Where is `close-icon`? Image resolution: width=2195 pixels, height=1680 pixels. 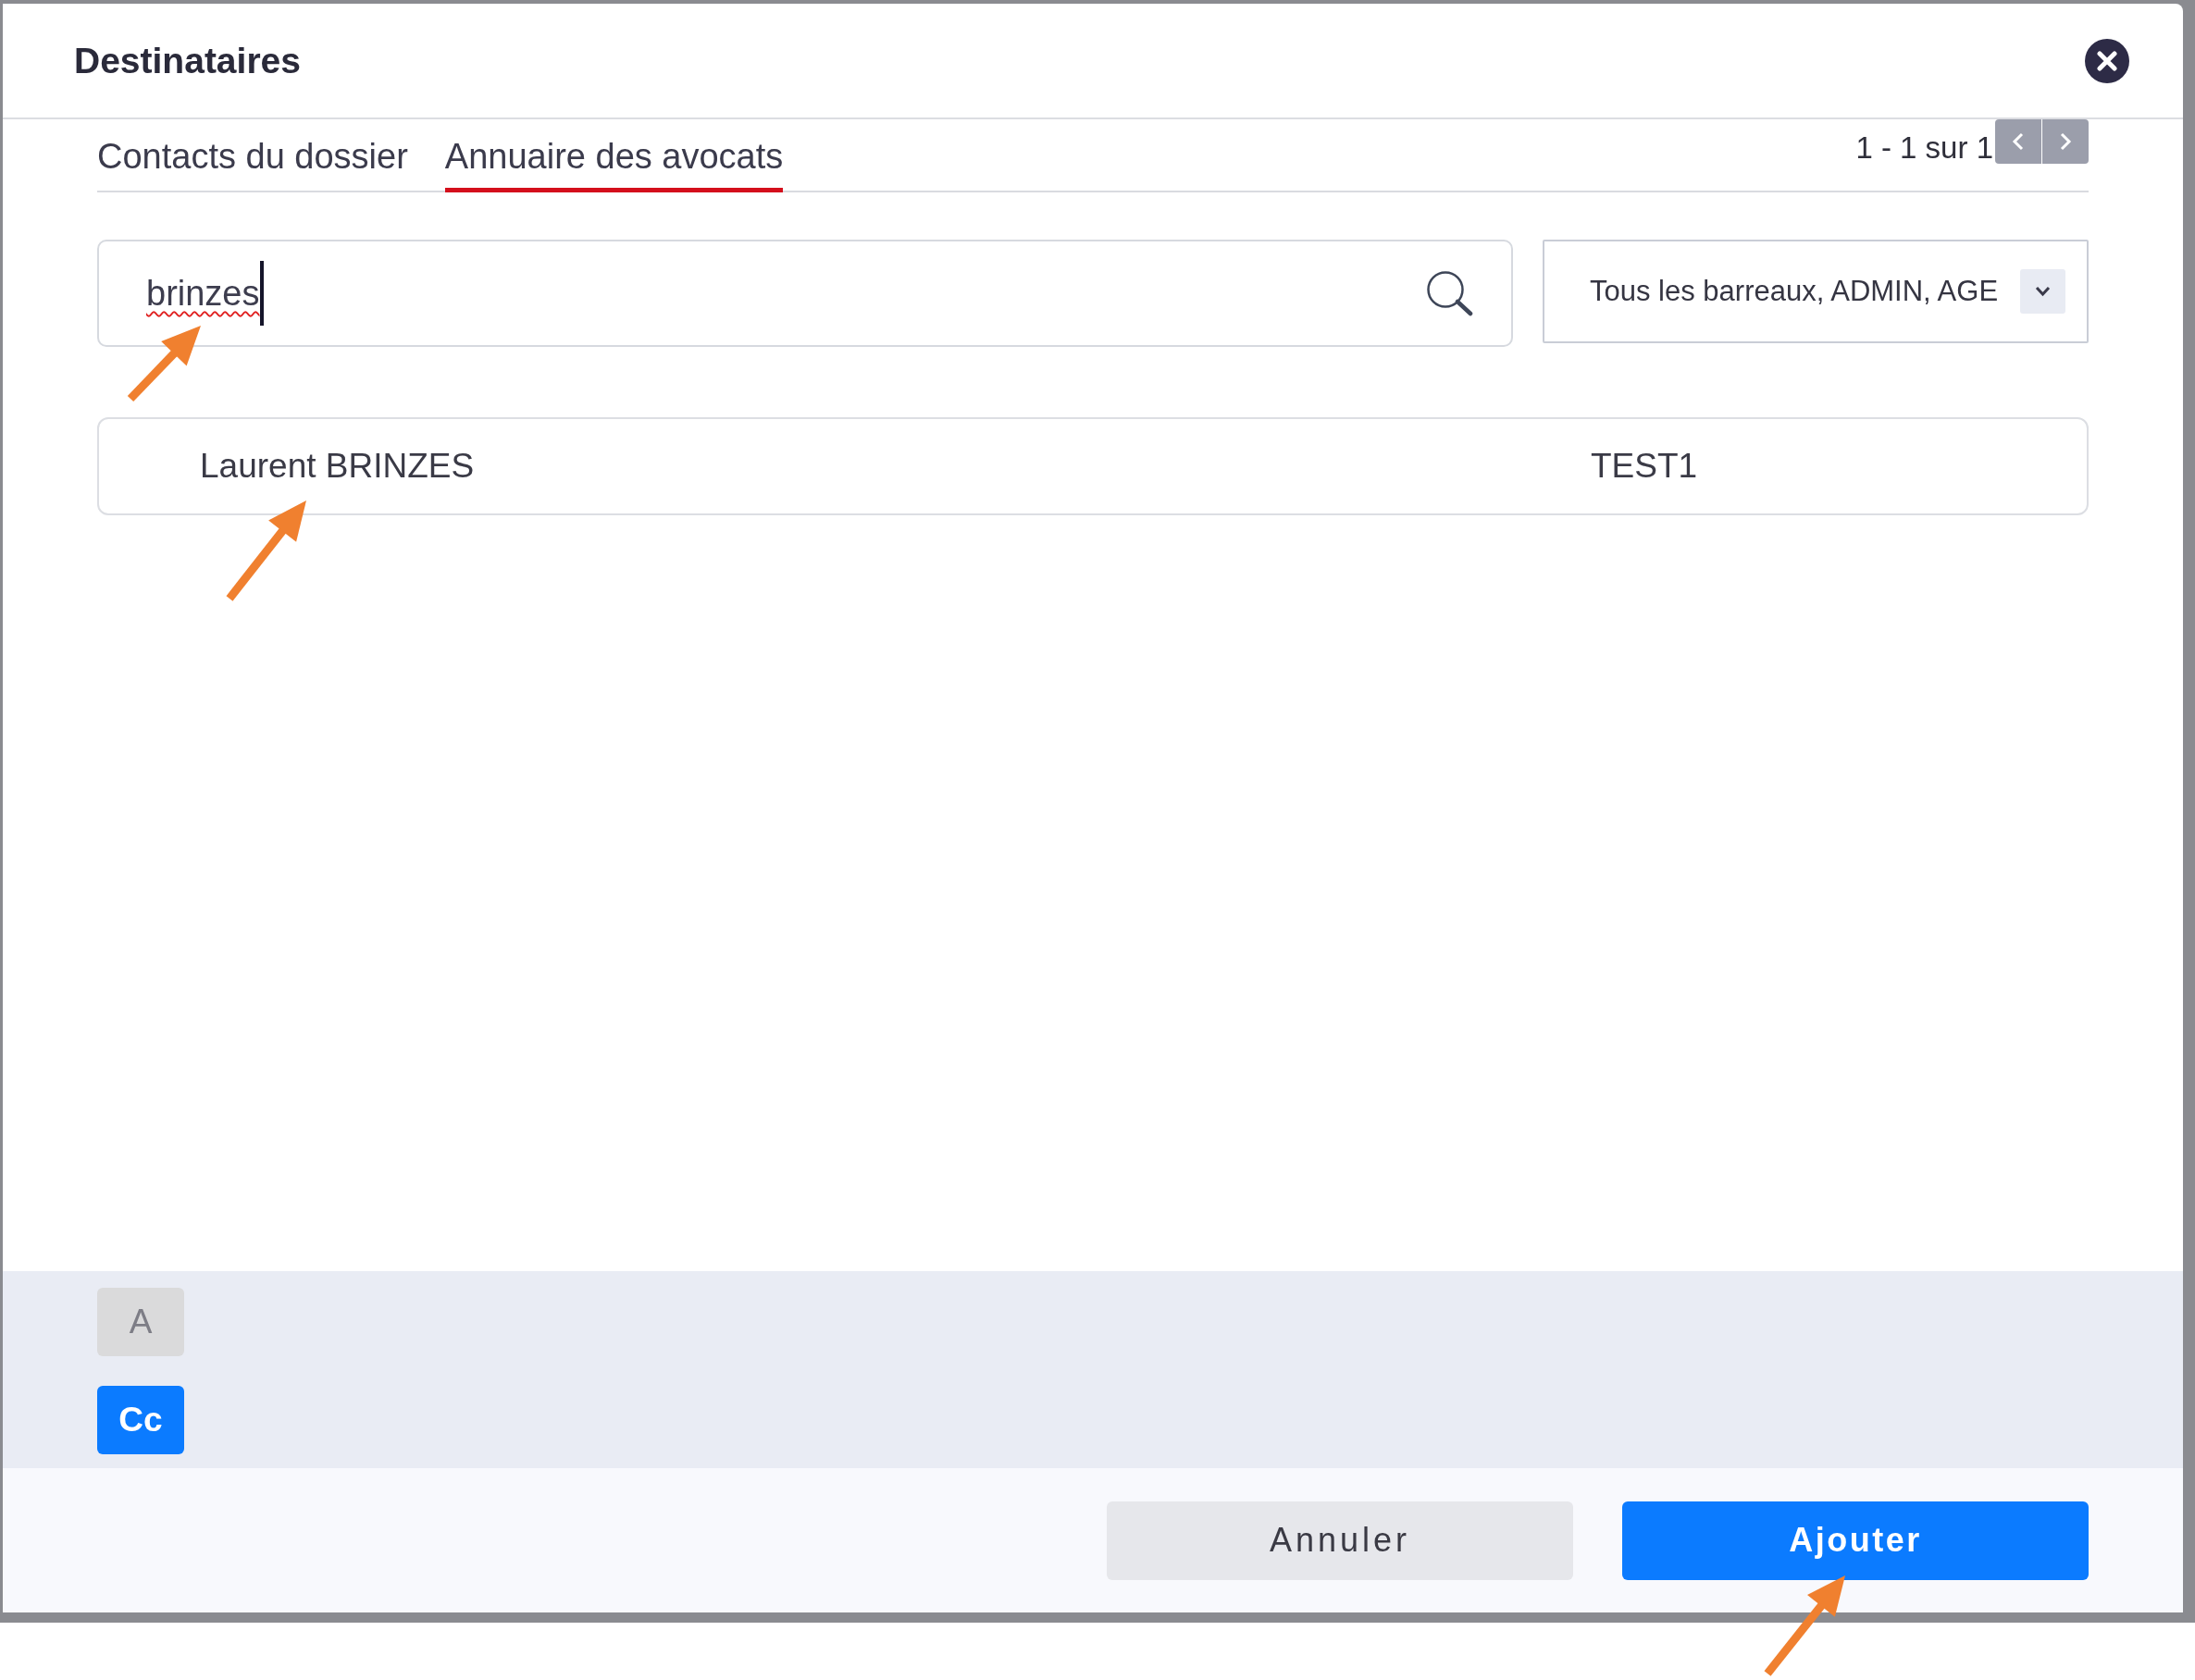
close-icon is located at coordinates (2107, 60).